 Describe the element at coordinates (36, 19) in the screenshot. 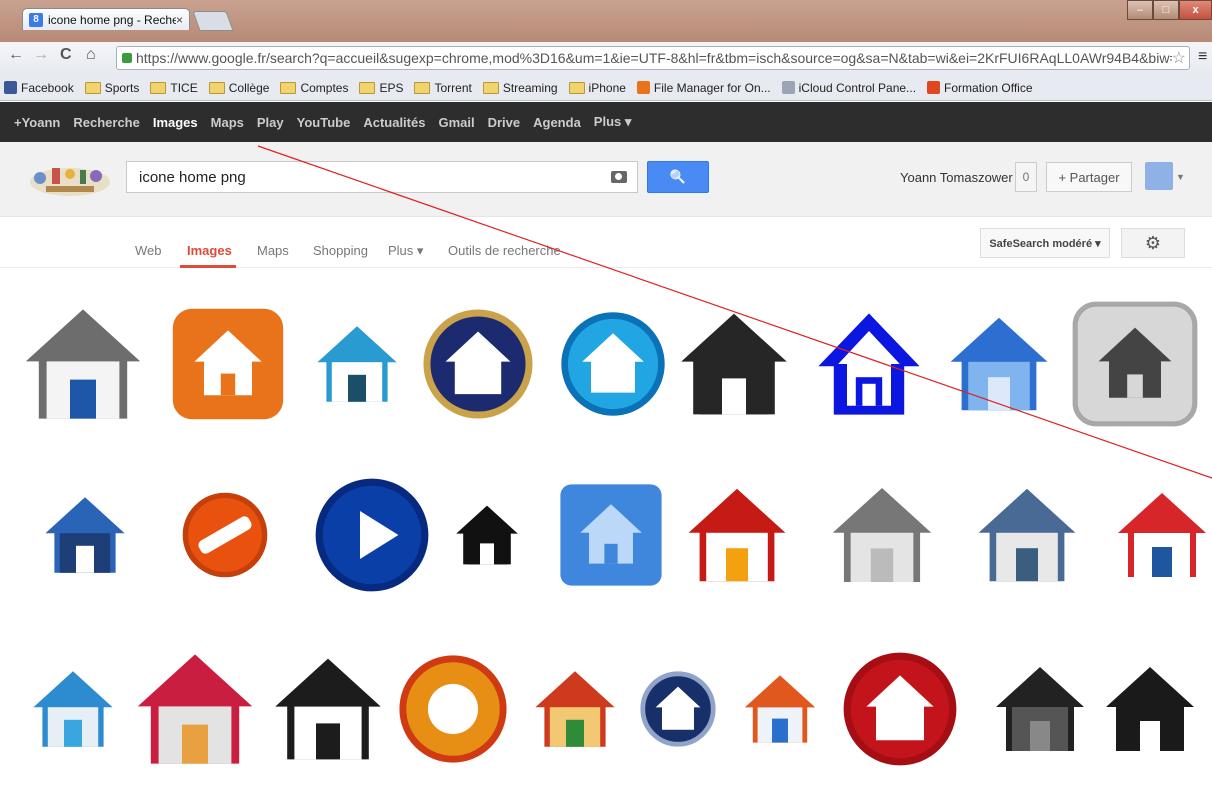

I see `google-favicon-icon: 8` at that location.